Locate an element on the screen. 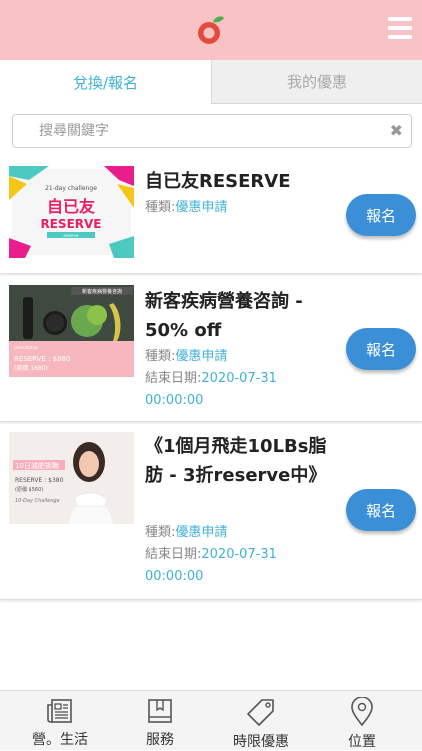 The width and height of the screenshot is (422, 751). search-input is located at coordinates (188, 131).